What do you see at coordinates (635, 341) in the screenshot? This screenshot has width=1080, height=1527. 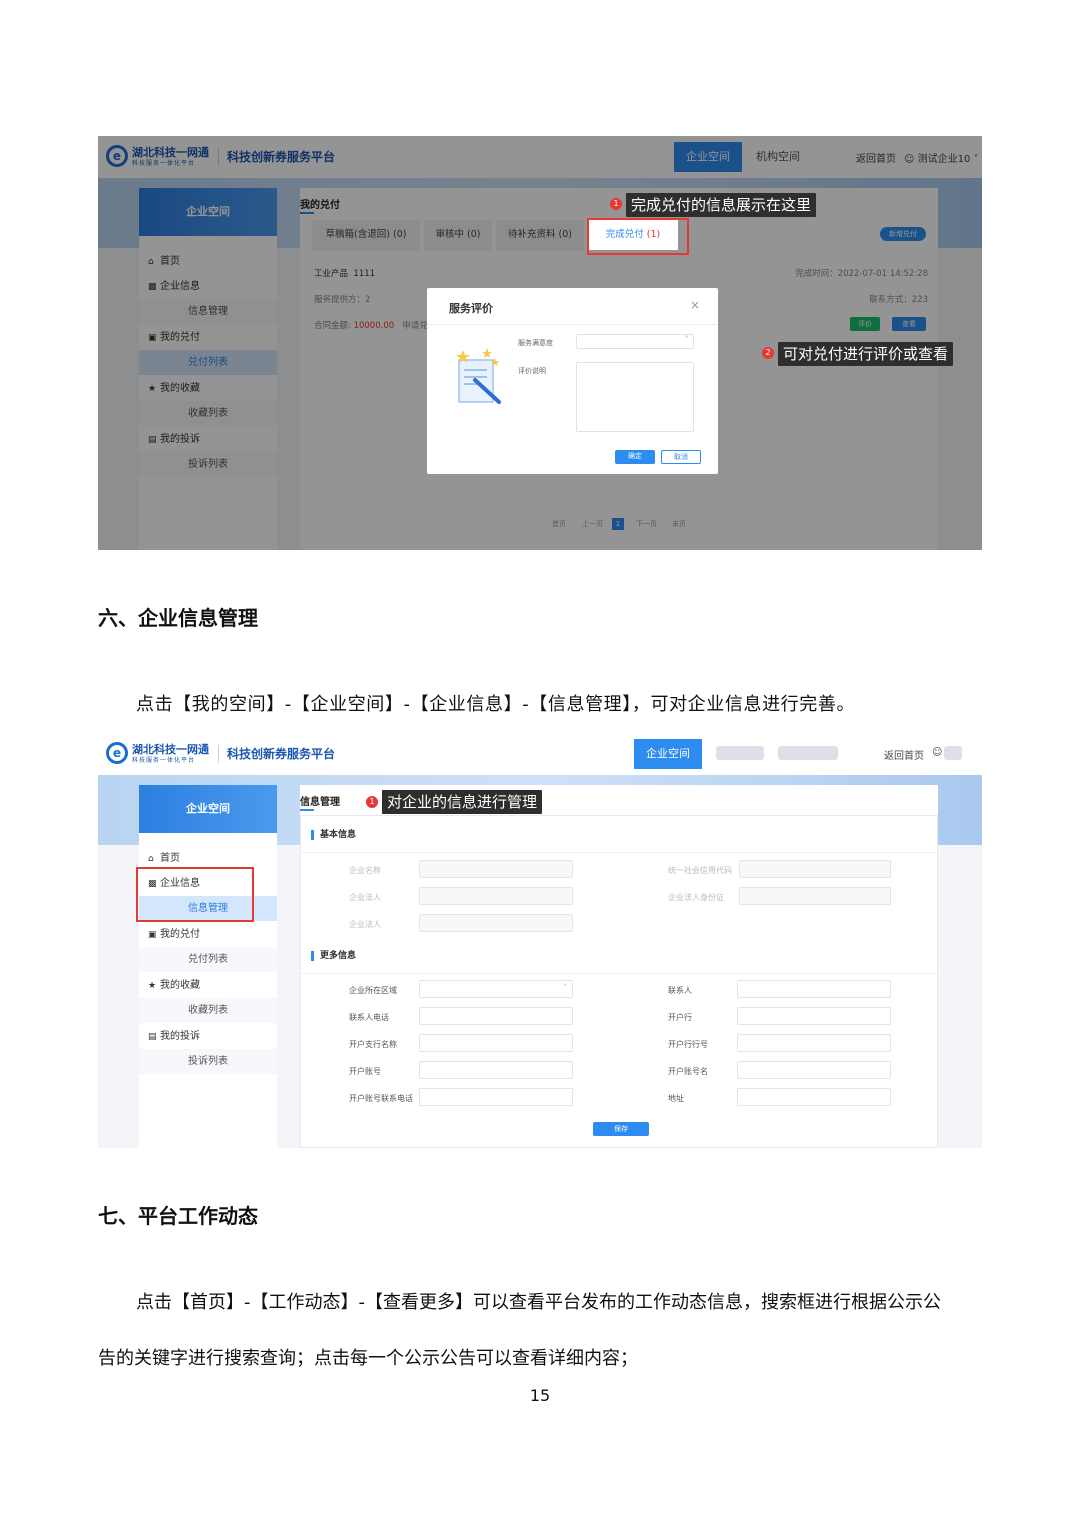 I see `satisfaction-select: ˅` at bounding box center [635, 341].